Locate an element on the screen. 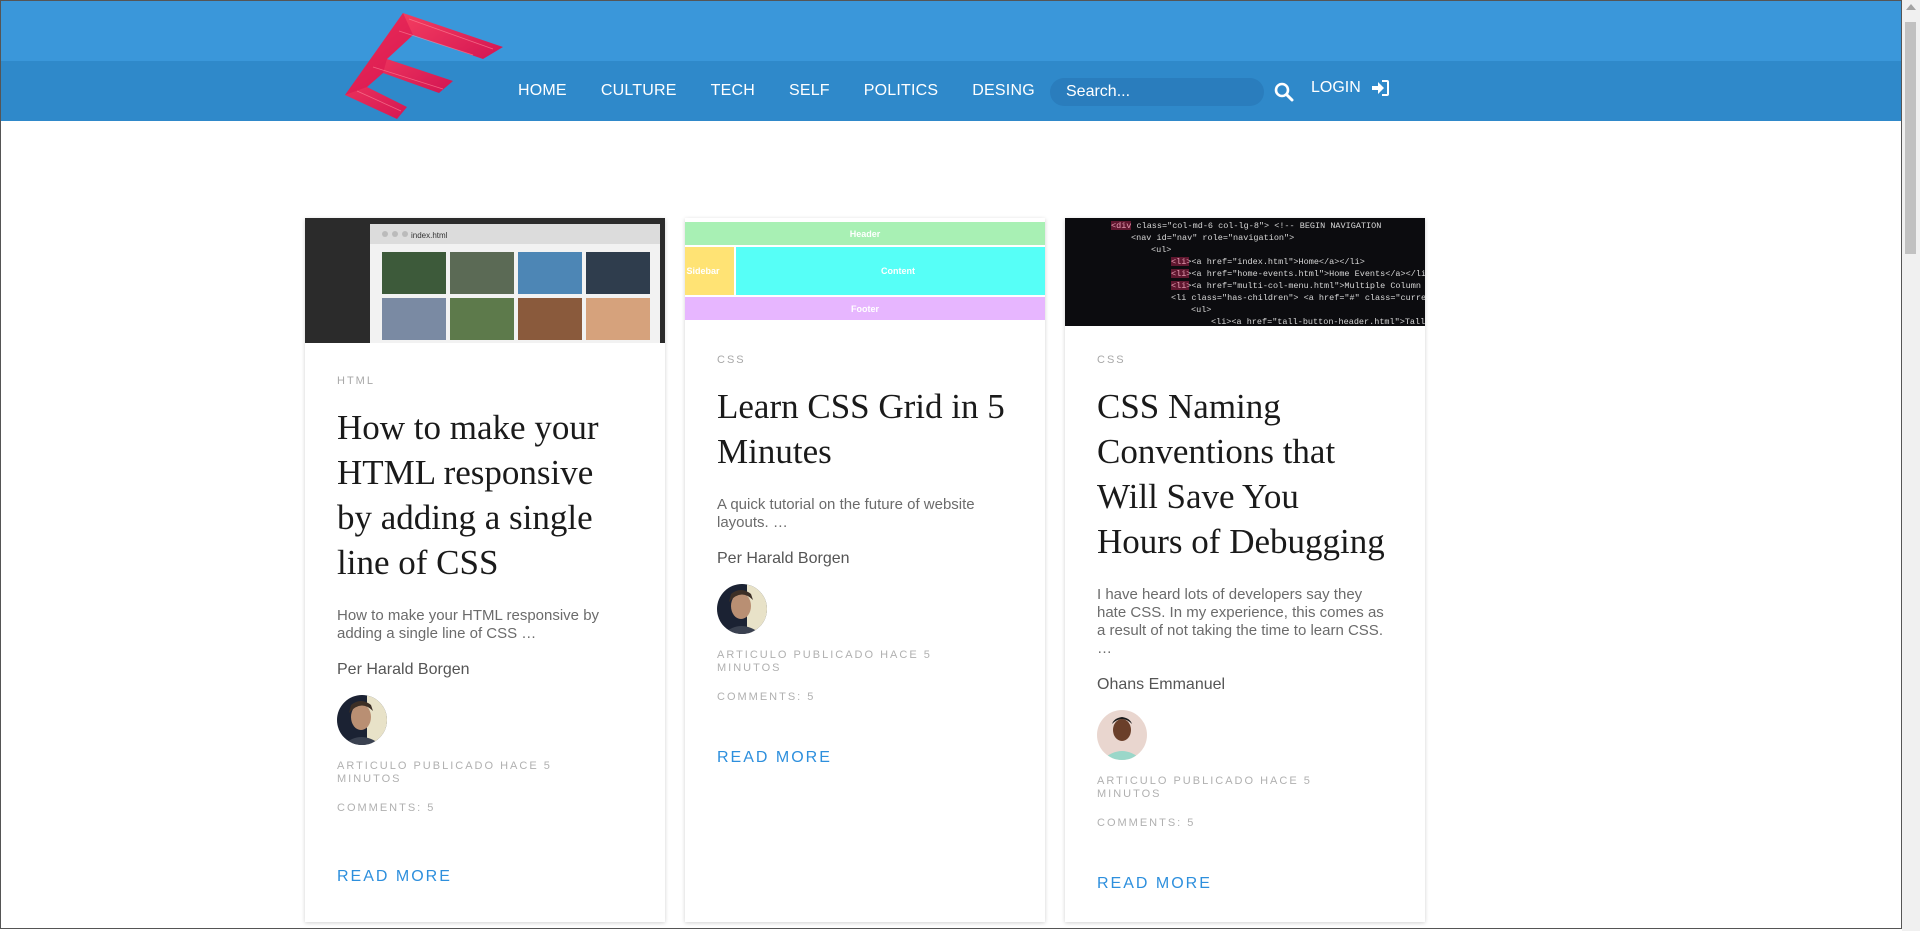 This screenshot has width=1920, height=931. article-title: Learn CSS Grid in 5 Minutes is located at coordinates (865, 429).